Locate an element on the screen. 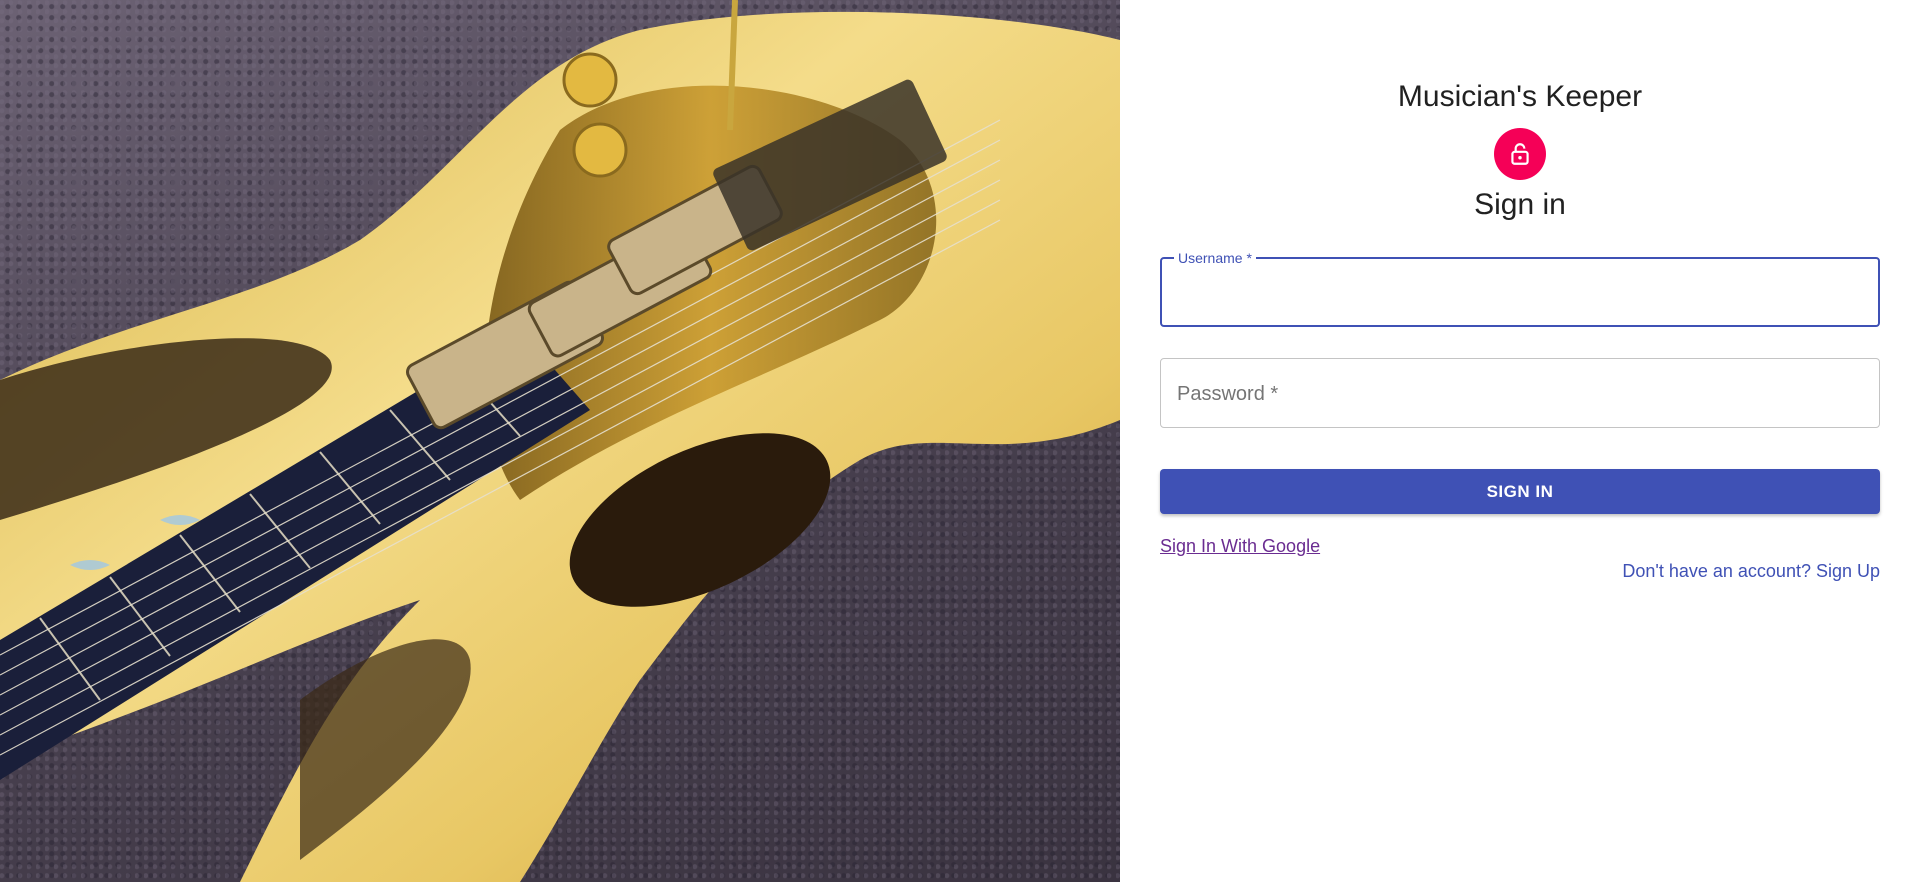 This screenshot has height=882, width=1920. lock-icon is located at coordinates (1520, 154).